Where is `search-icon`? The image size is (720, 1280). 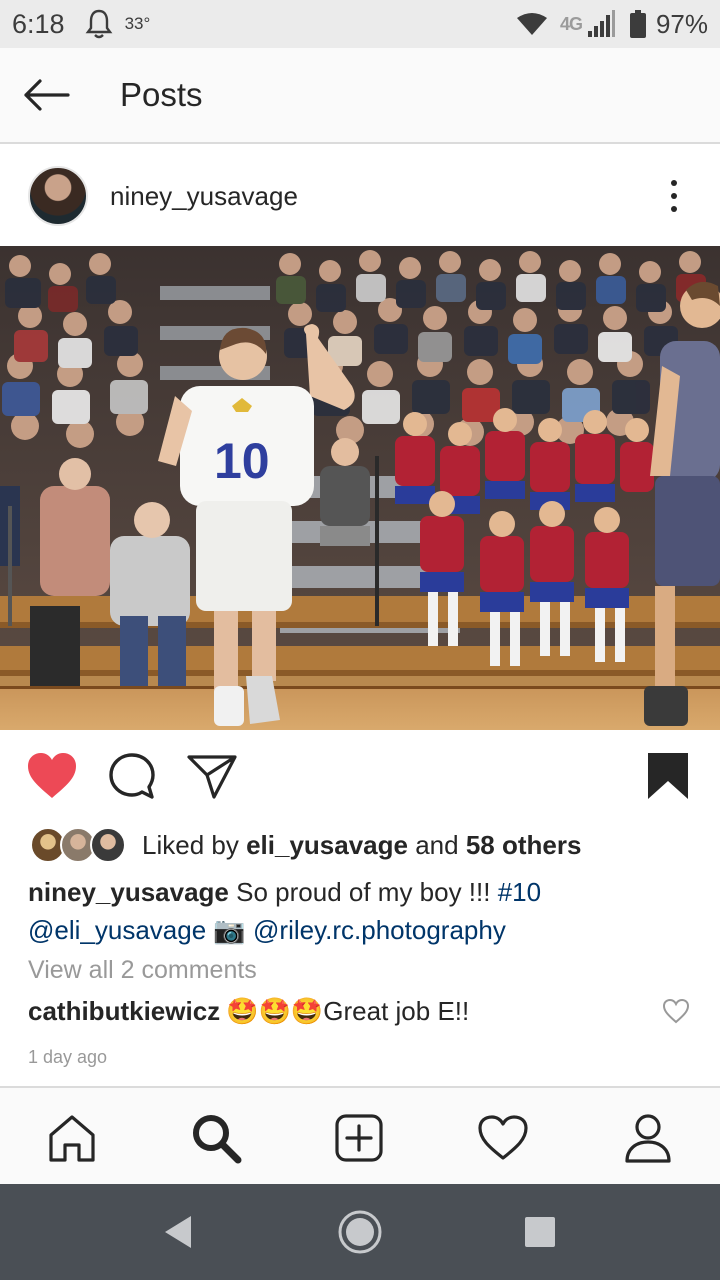 search-icon is located at coordinates (217, 1139).